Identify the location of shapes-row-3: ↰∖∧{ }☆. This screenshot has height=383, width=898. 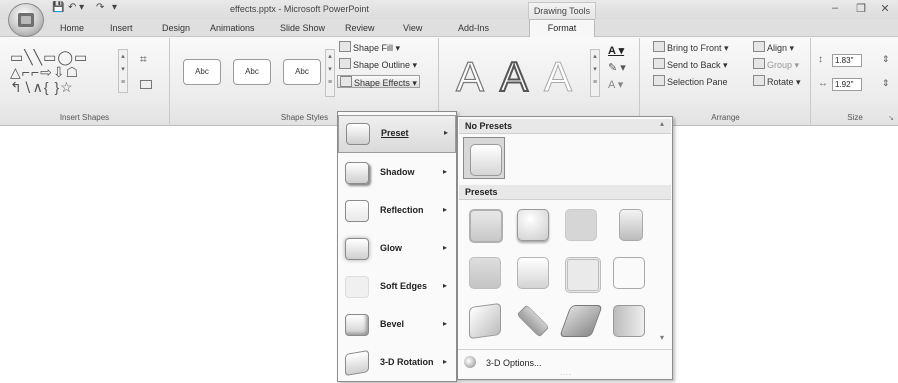
(42, 87).